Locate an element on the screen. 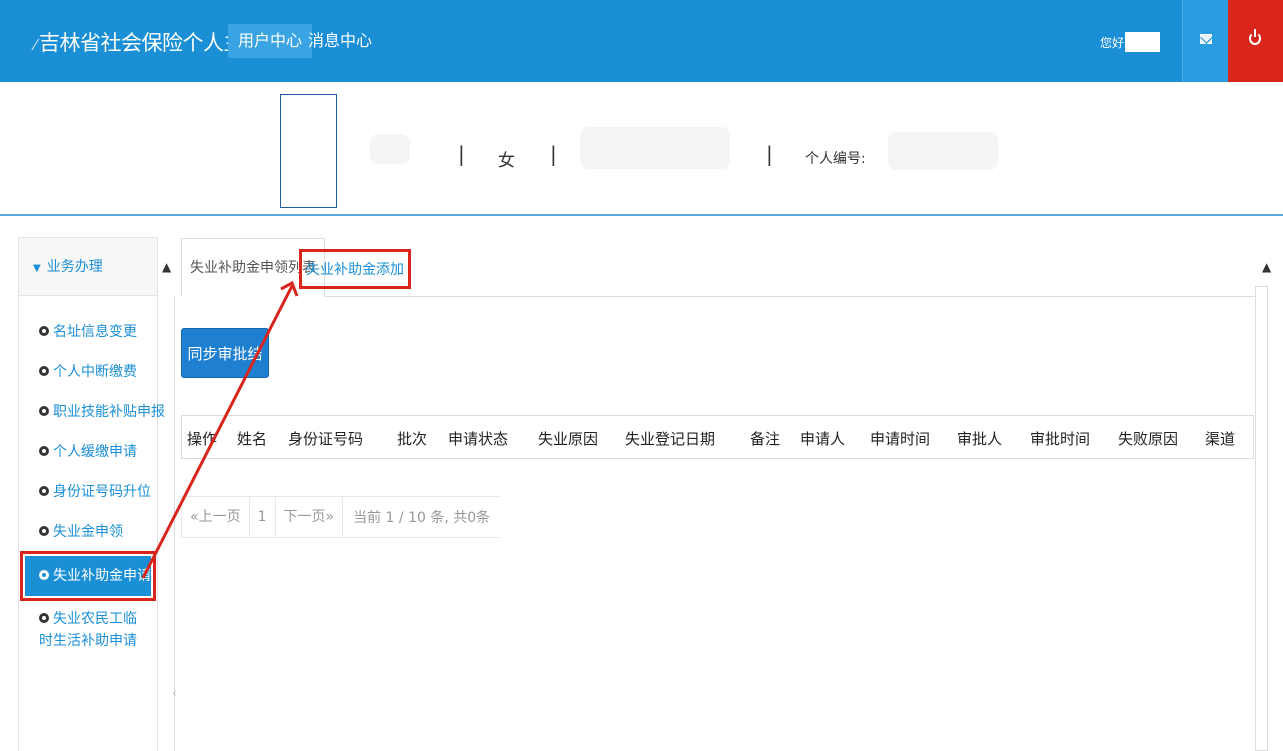 The width and height of the screenshot is (1283, 751). logout-button is located at coordinates (1255, 41).